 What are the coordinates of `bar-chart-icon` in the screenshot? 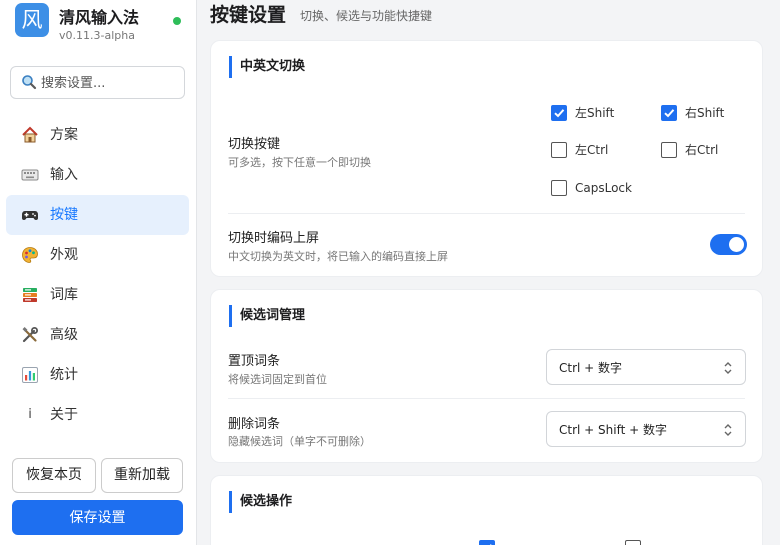 It's located at (30, 375).